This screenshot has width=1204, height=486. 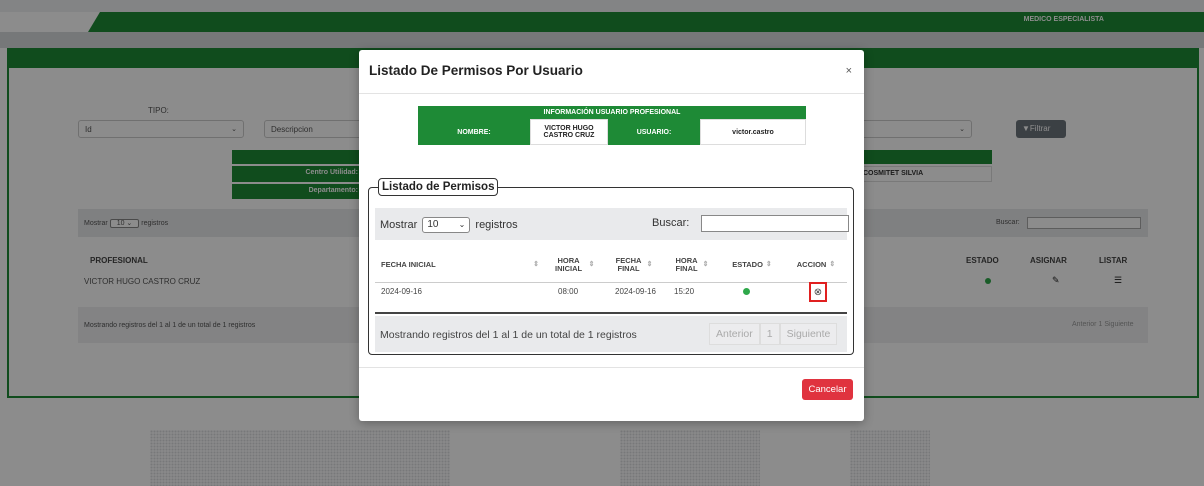 I want to click on page-size-control: Mostrar 10 ⌄ registros, so click(x=449, y=225).